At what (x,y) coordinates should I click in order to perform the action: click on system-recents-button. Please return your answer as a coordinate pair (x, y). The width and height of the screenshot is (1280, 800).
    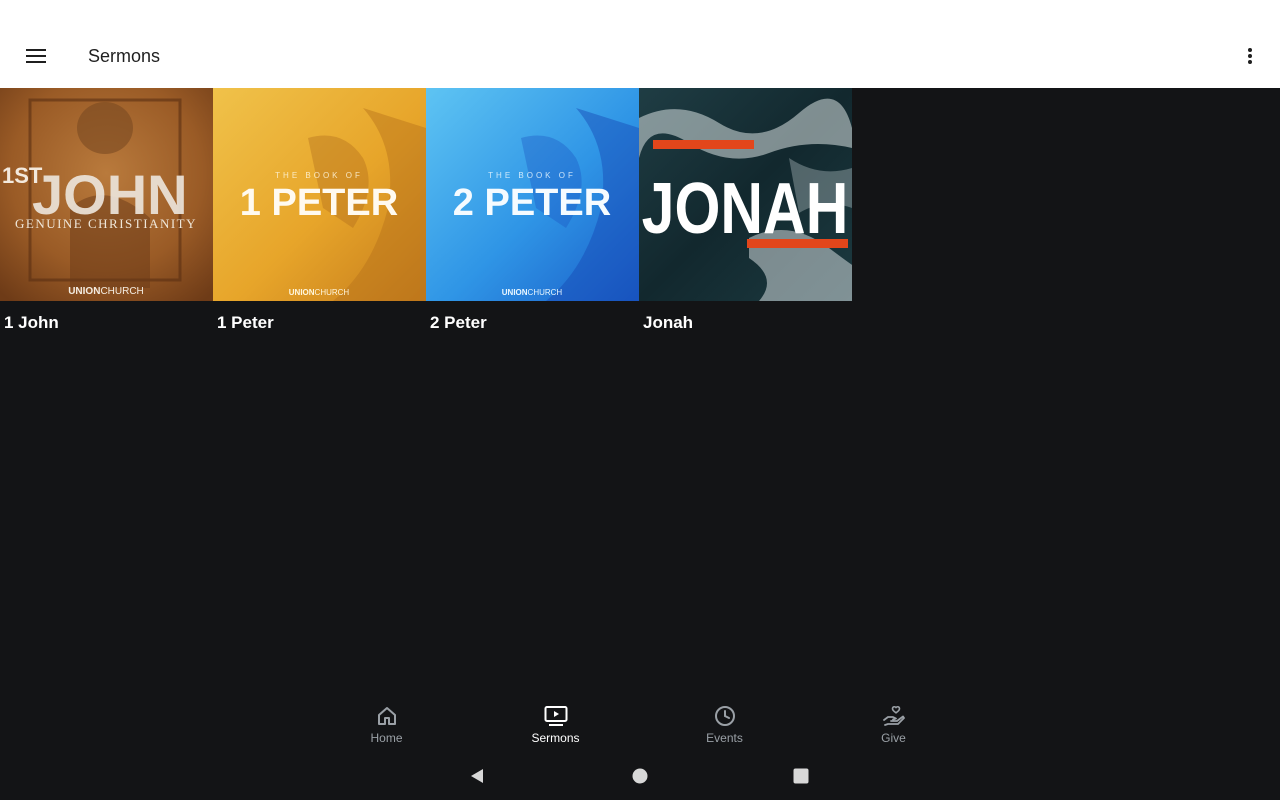
    Looking at the image, I should click on (801, 778).